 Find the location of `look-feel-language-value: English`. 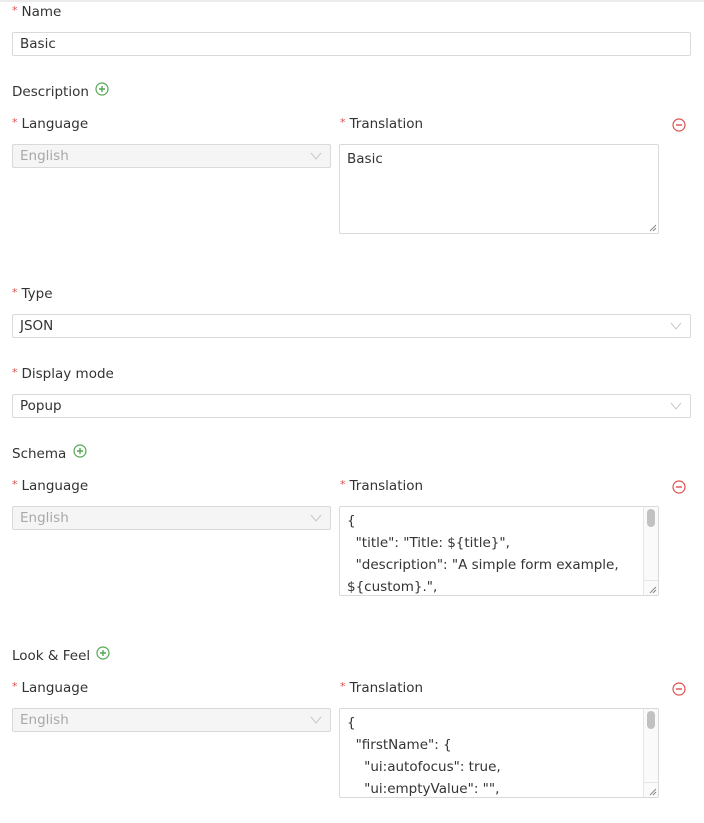

look-feel-language-value: English is located at coordinates (44, 720).